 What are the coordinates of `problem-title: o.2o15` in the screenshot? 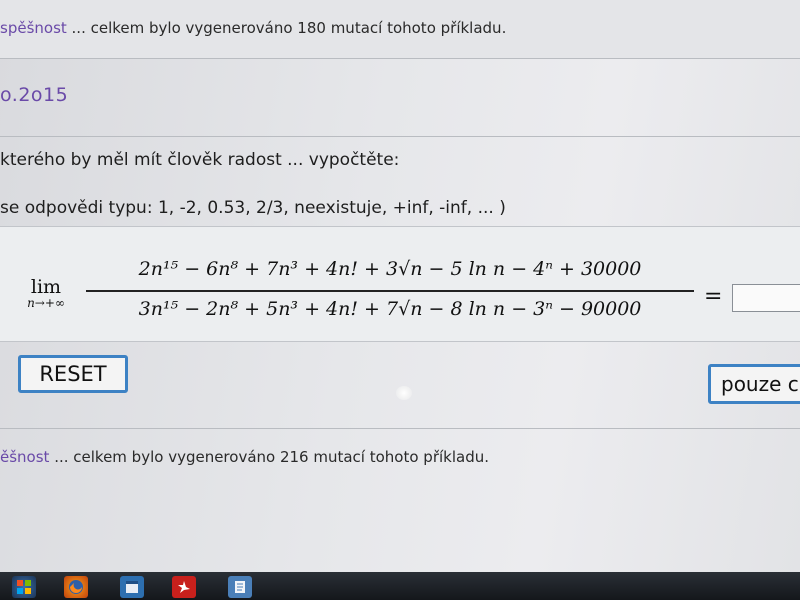 It's located at (34, 95).